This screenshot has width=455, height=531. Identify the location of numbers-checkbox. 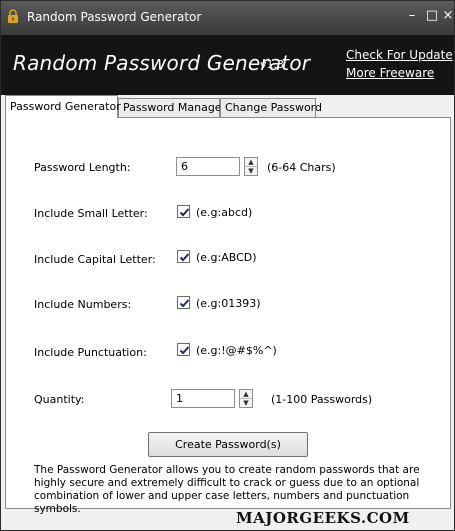
(183, 302).